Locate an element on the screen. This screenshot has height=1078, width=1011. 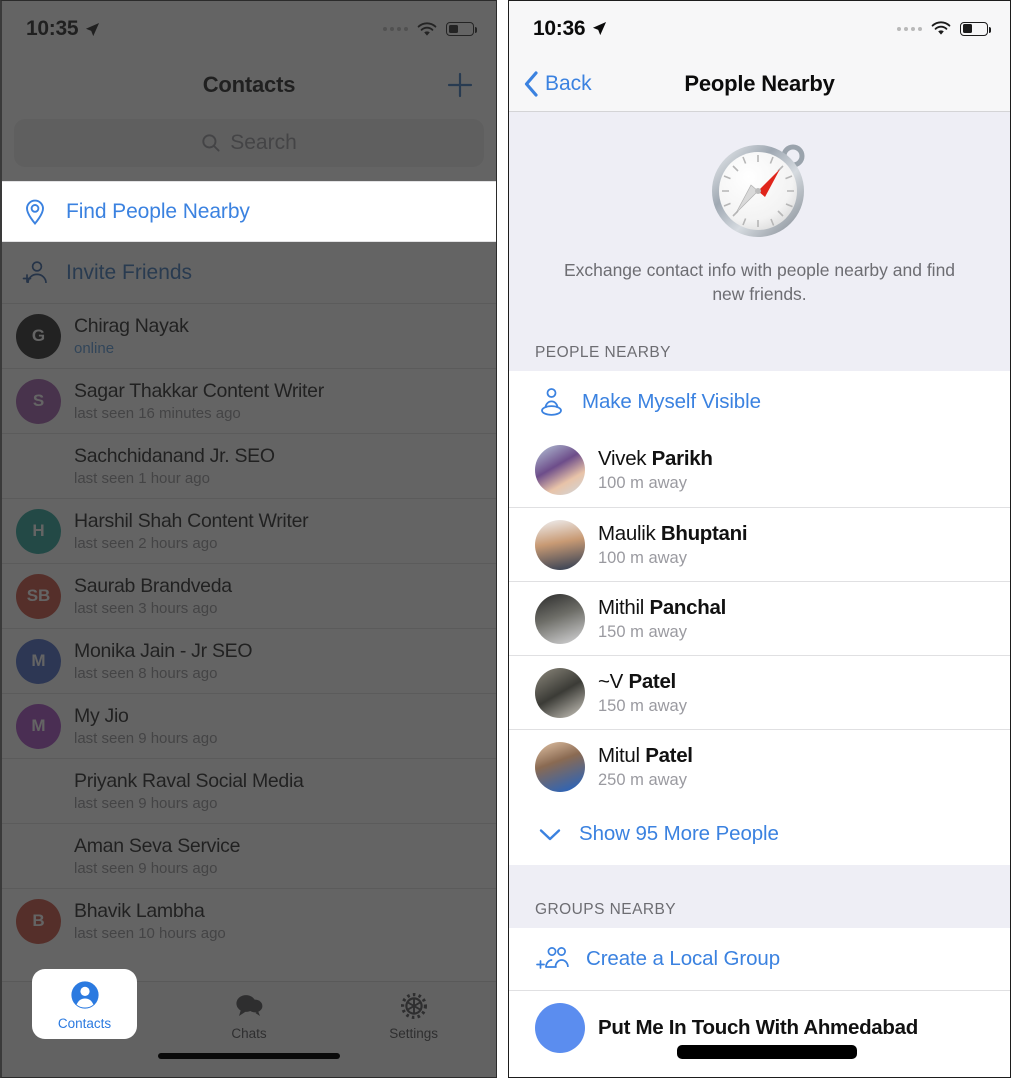
plus-icon is located at coordinates (460, 85).